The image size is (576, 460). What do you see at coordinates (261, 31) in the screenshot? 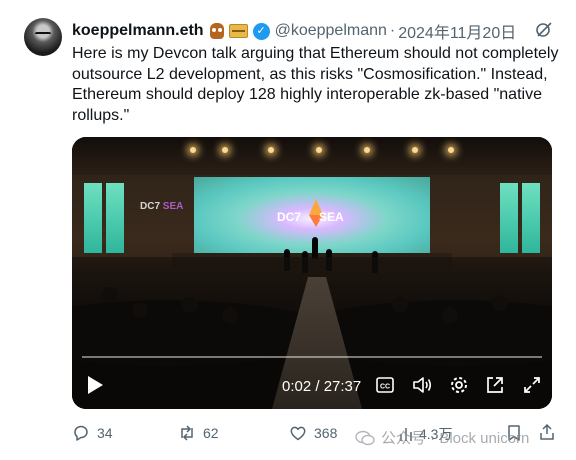
I see `verified-badge-icon: ✓` at bounding box center [261, 31].